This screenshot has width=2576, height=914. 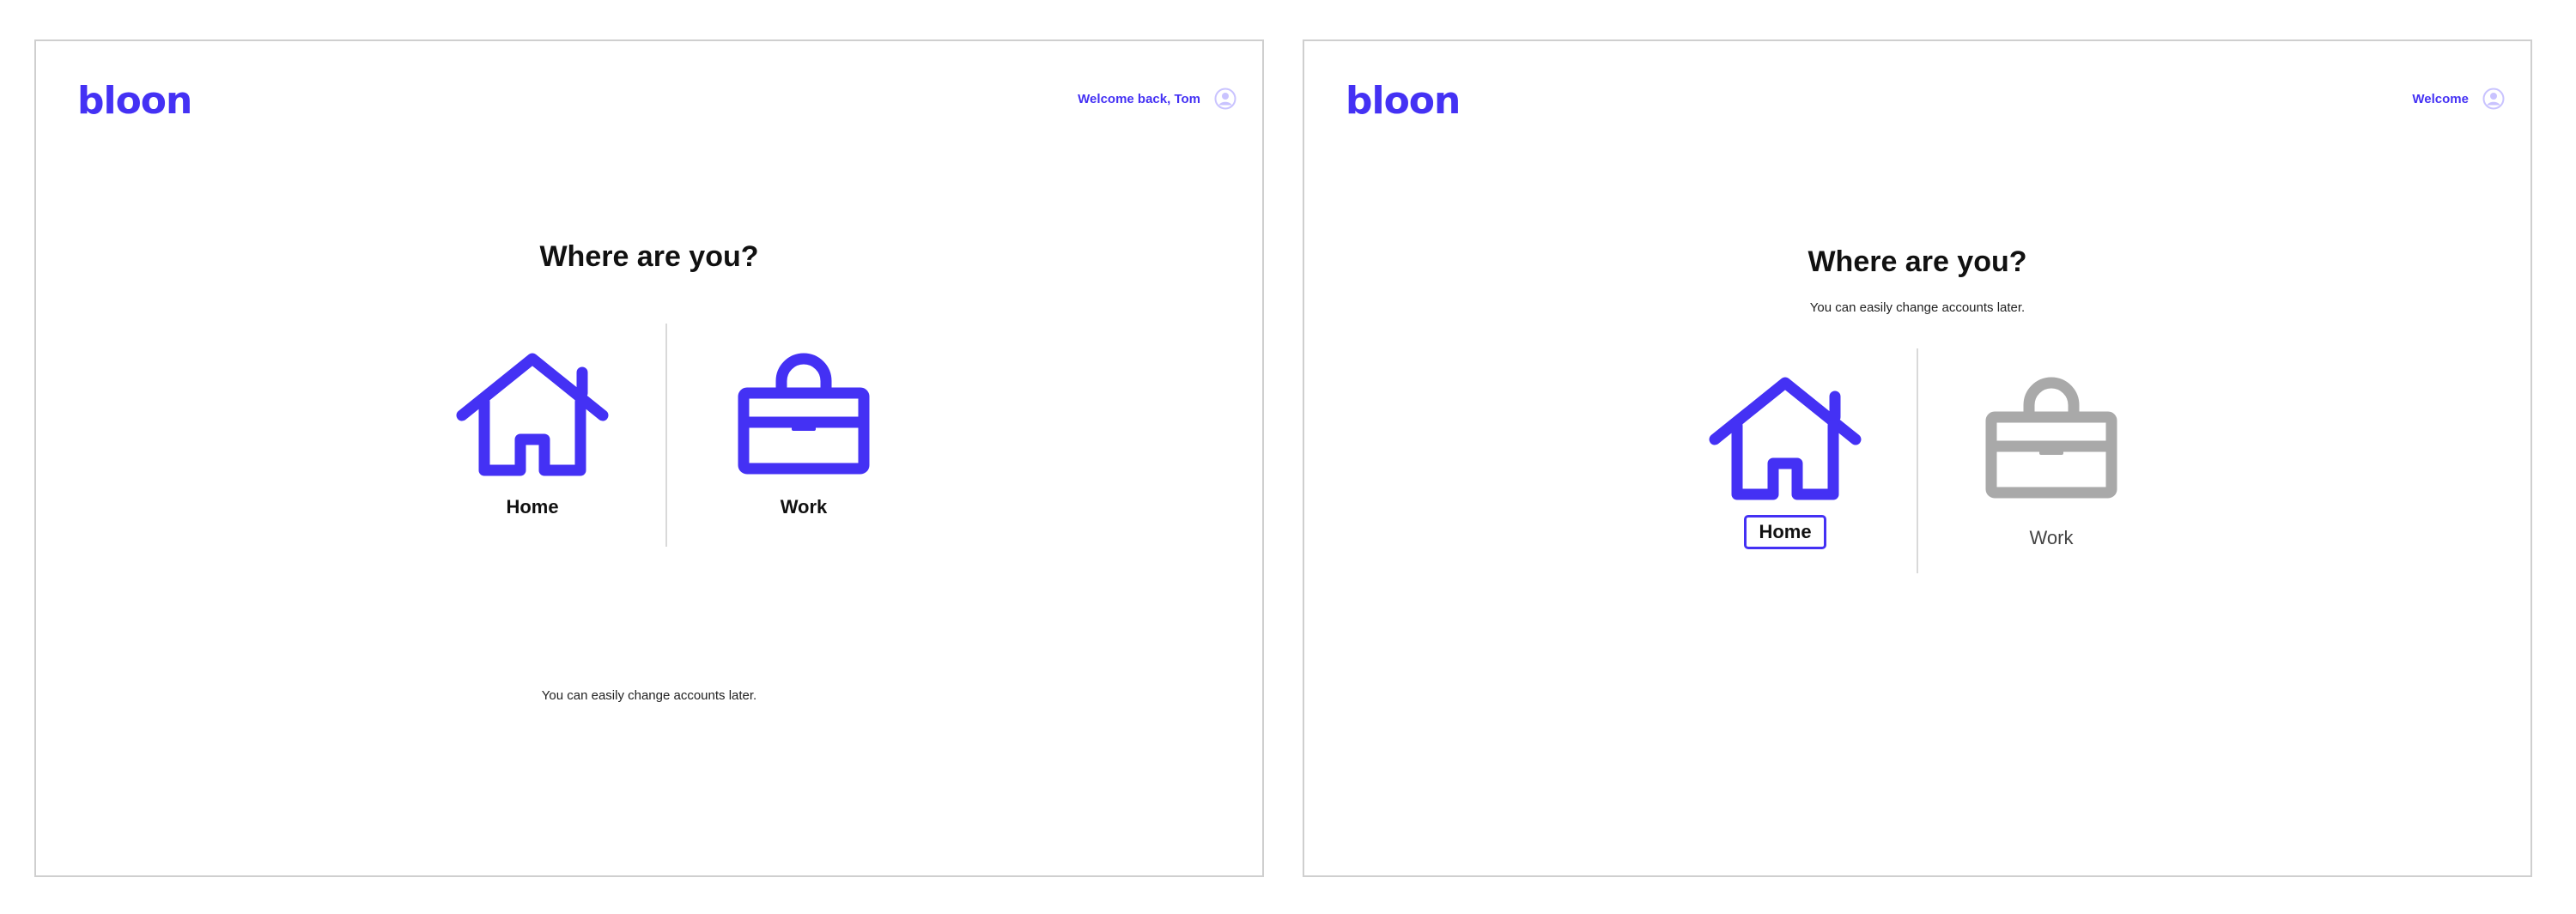 I want to click on user-menu: Welcome, so click(x=2458, y=99).